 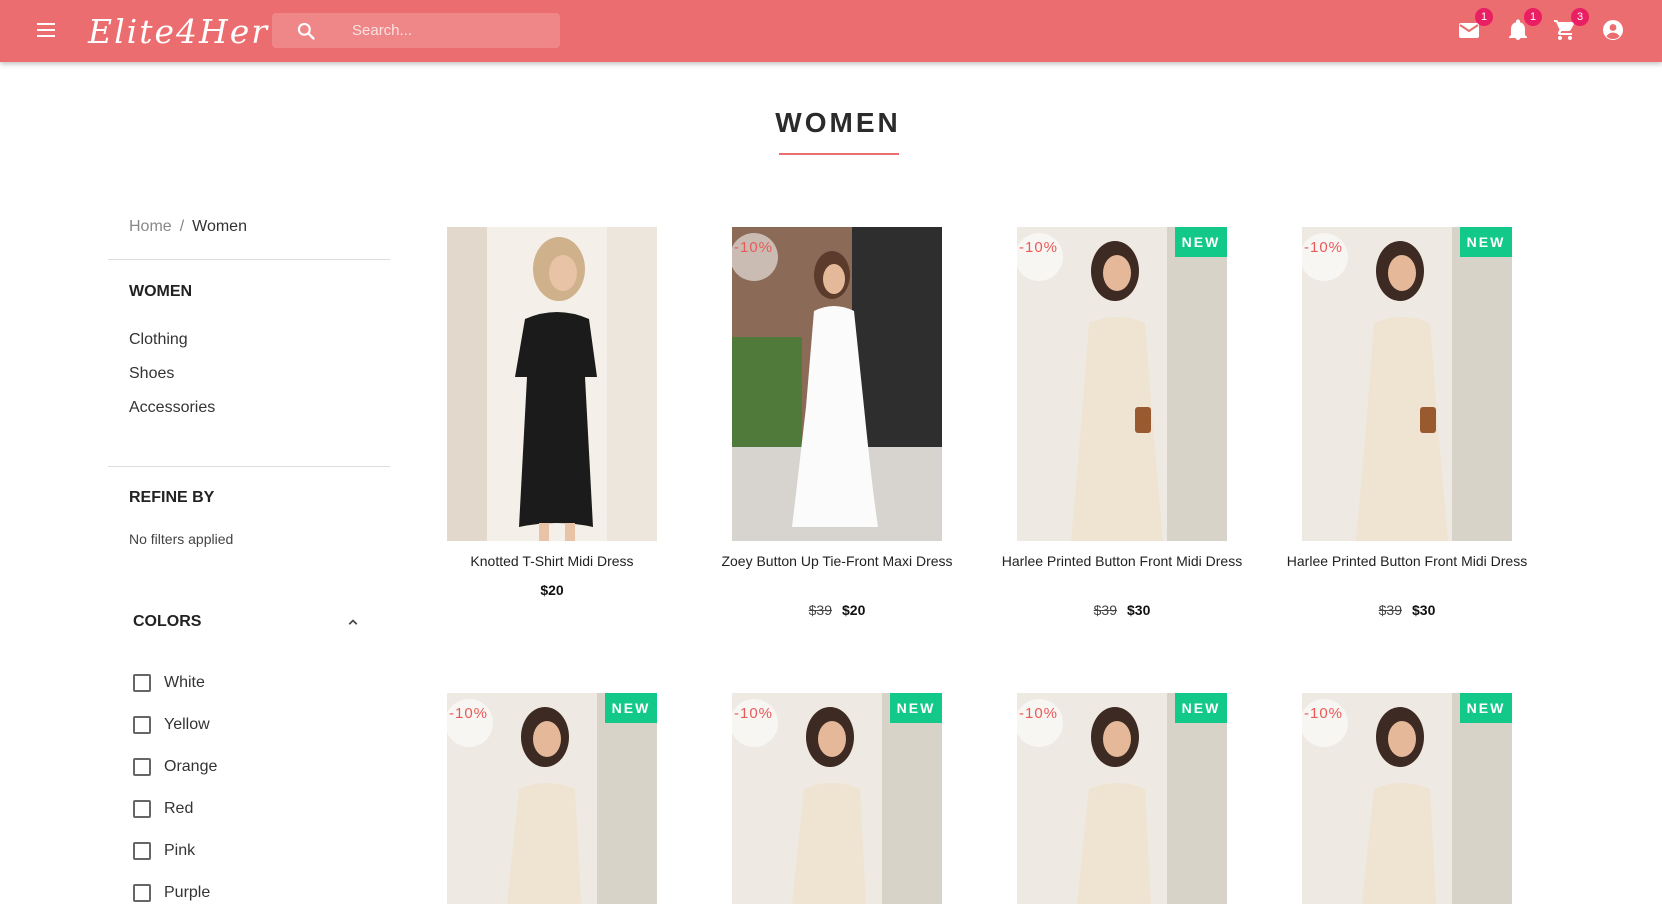 I want to click on color-option-white: White, so click(x=169, y=683).